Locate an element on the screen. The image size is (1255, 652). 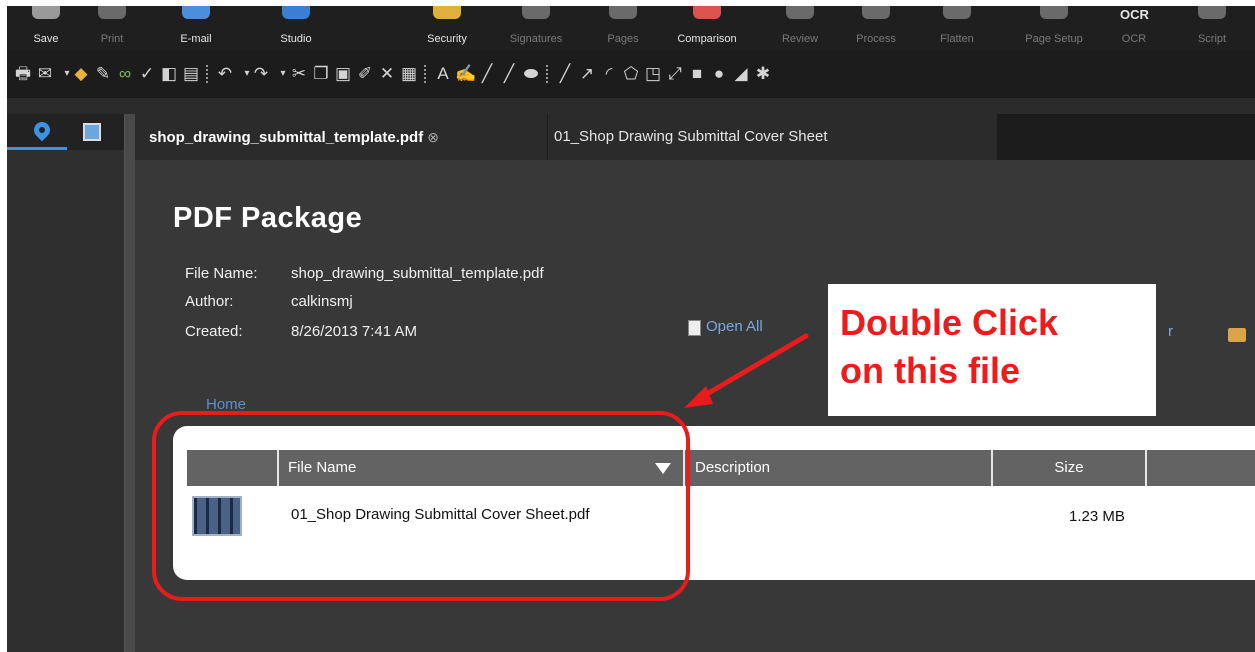
cut-icon: ✂ is located at coordinates (299, 74).